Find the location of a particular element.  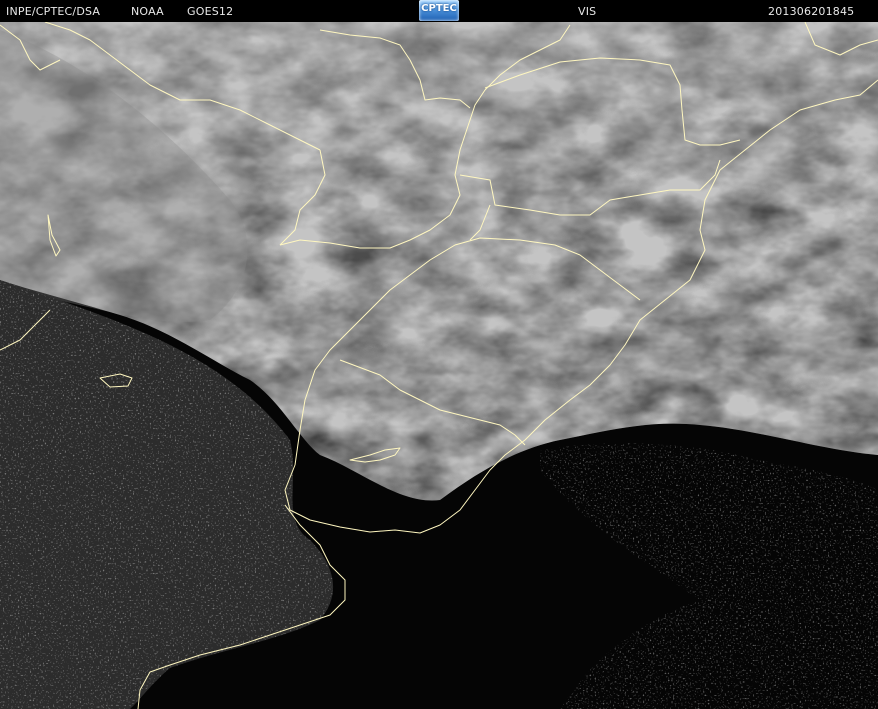

satellite-label: GOES12 is located at coordinates (210, 11).